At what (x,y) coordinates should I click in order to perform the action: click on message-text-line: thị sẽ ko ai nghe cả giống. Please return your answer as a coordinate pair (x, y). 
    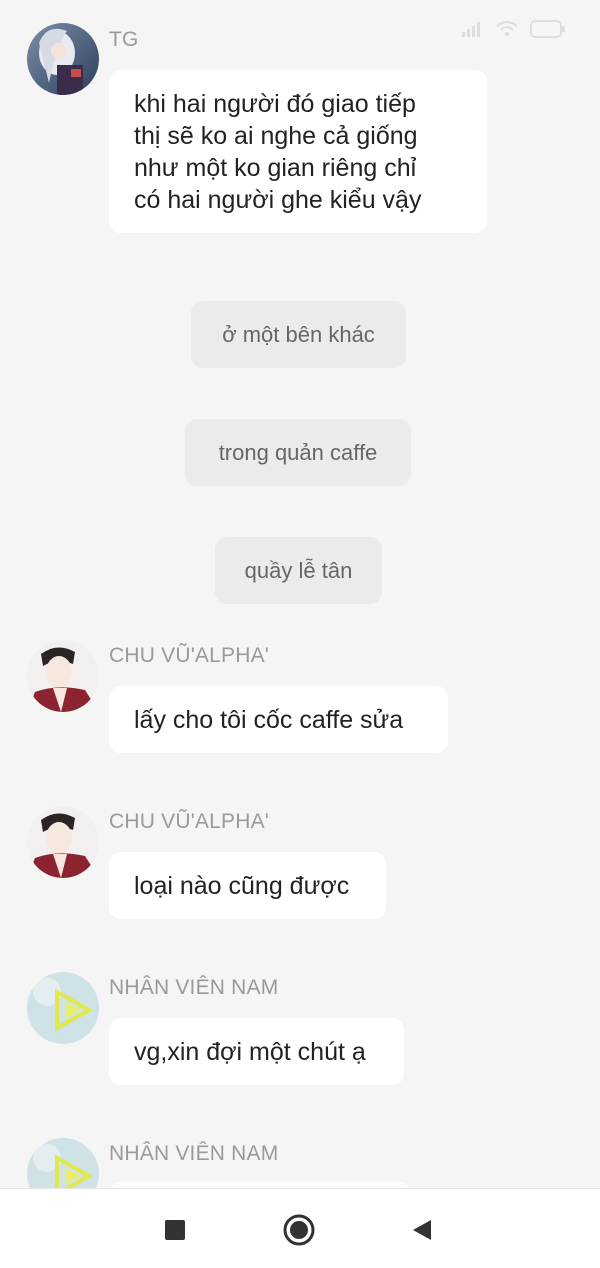
    Looking at the image, I should click on (276, 136).